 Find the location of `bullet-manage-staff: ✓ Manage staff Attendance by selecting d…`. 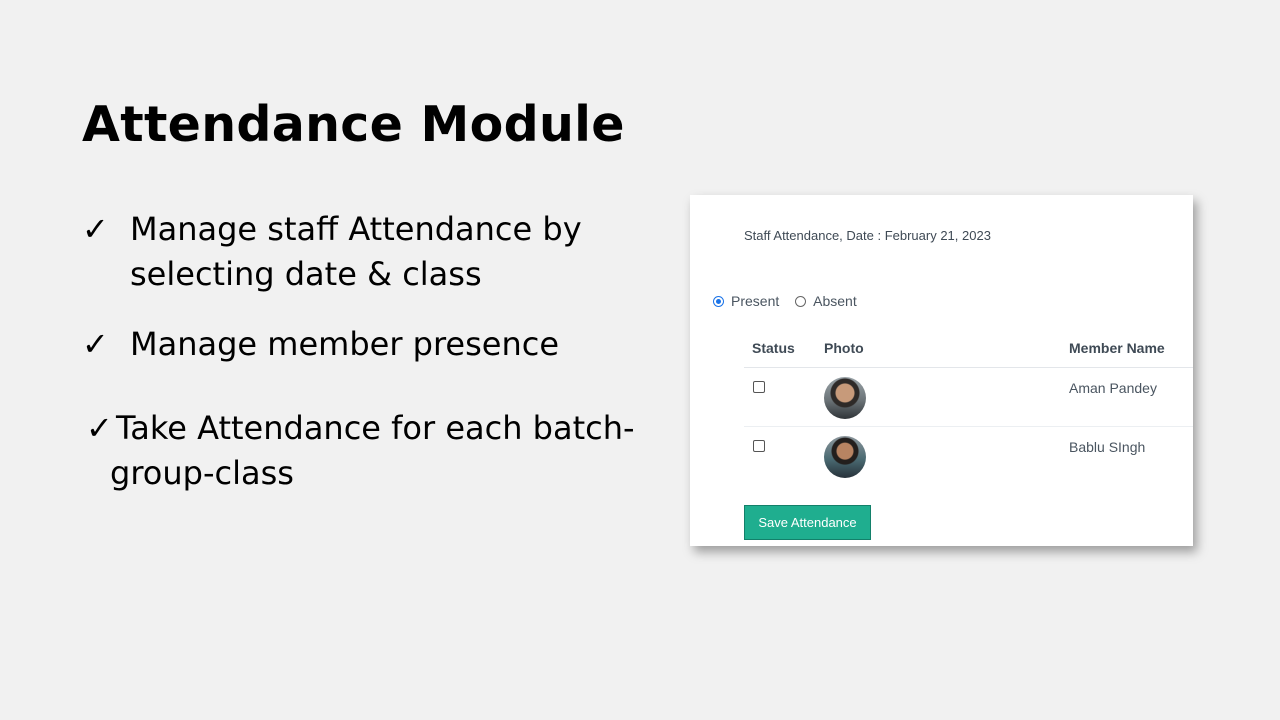

bullet-manage-staff: ✓ Manage staff Attendance by selecting d… is located at coordinates (362, 255).